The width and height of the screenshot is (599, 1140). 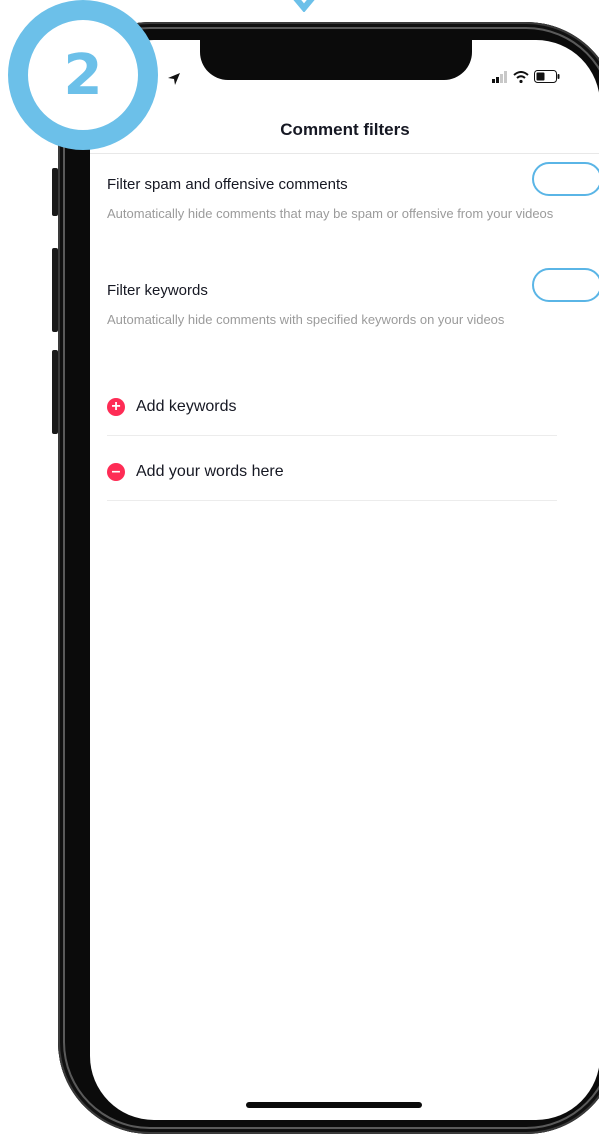 What do you see at coordinates (304, 6) in the screenshot?
I see `partial-blue-glyph` at bounding box center [304, 6].